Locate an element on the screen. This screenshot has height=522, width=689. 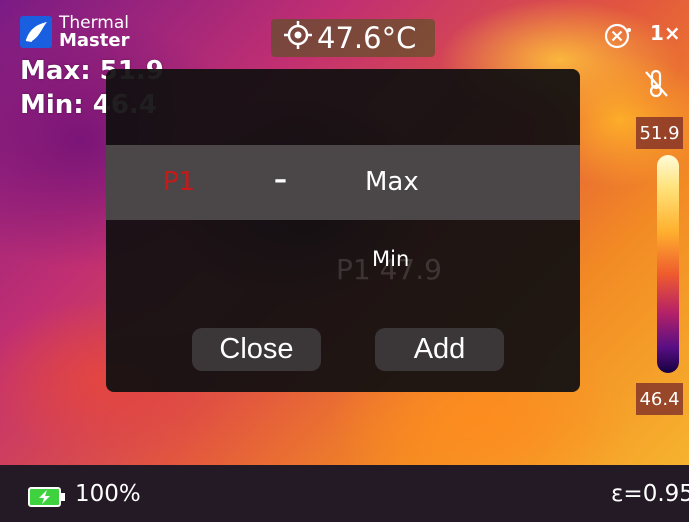
option-min: Min is located at coordinates (390, 259).